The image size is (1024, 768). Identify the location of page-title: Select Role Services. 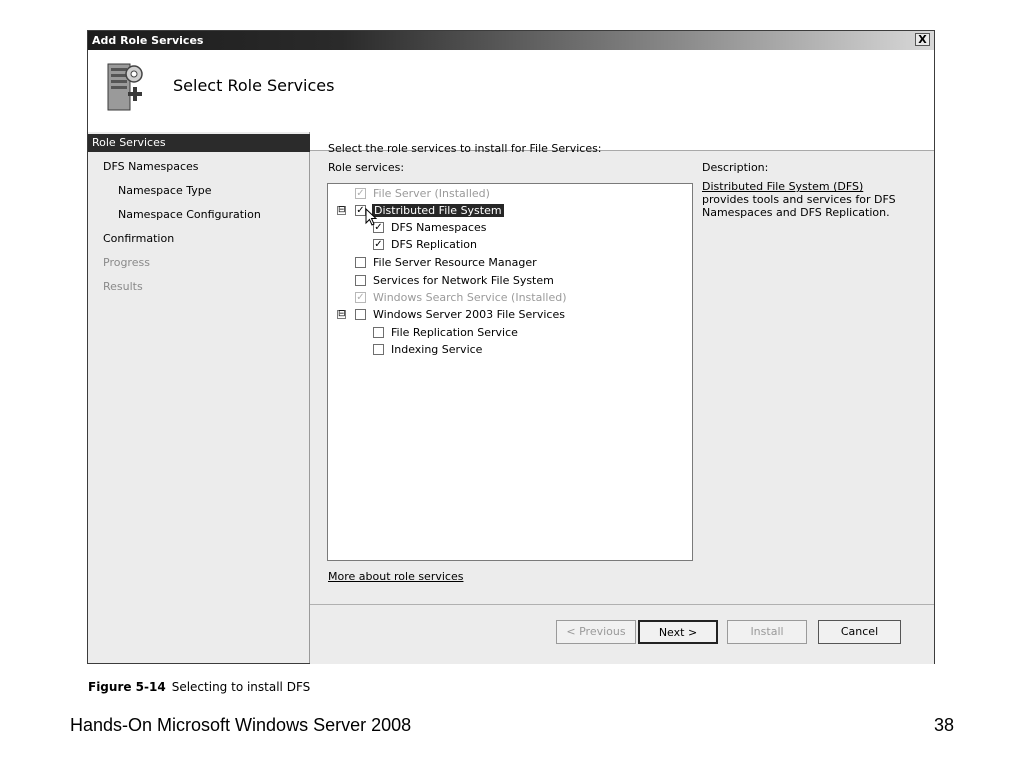
(254, 85).